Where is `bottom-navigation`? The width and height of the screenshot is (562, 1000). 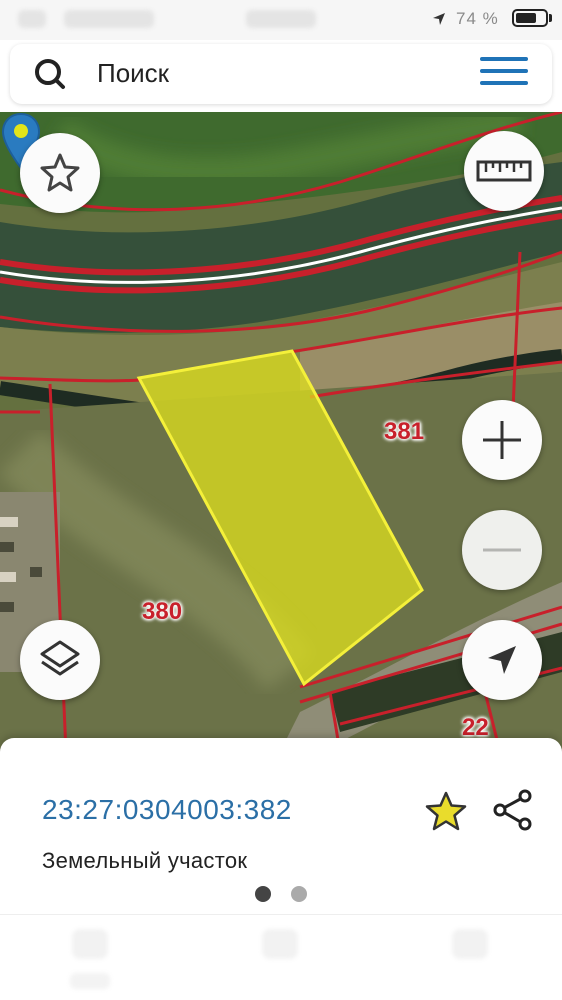
bottom-navigation is located at coordinates (281, 957).